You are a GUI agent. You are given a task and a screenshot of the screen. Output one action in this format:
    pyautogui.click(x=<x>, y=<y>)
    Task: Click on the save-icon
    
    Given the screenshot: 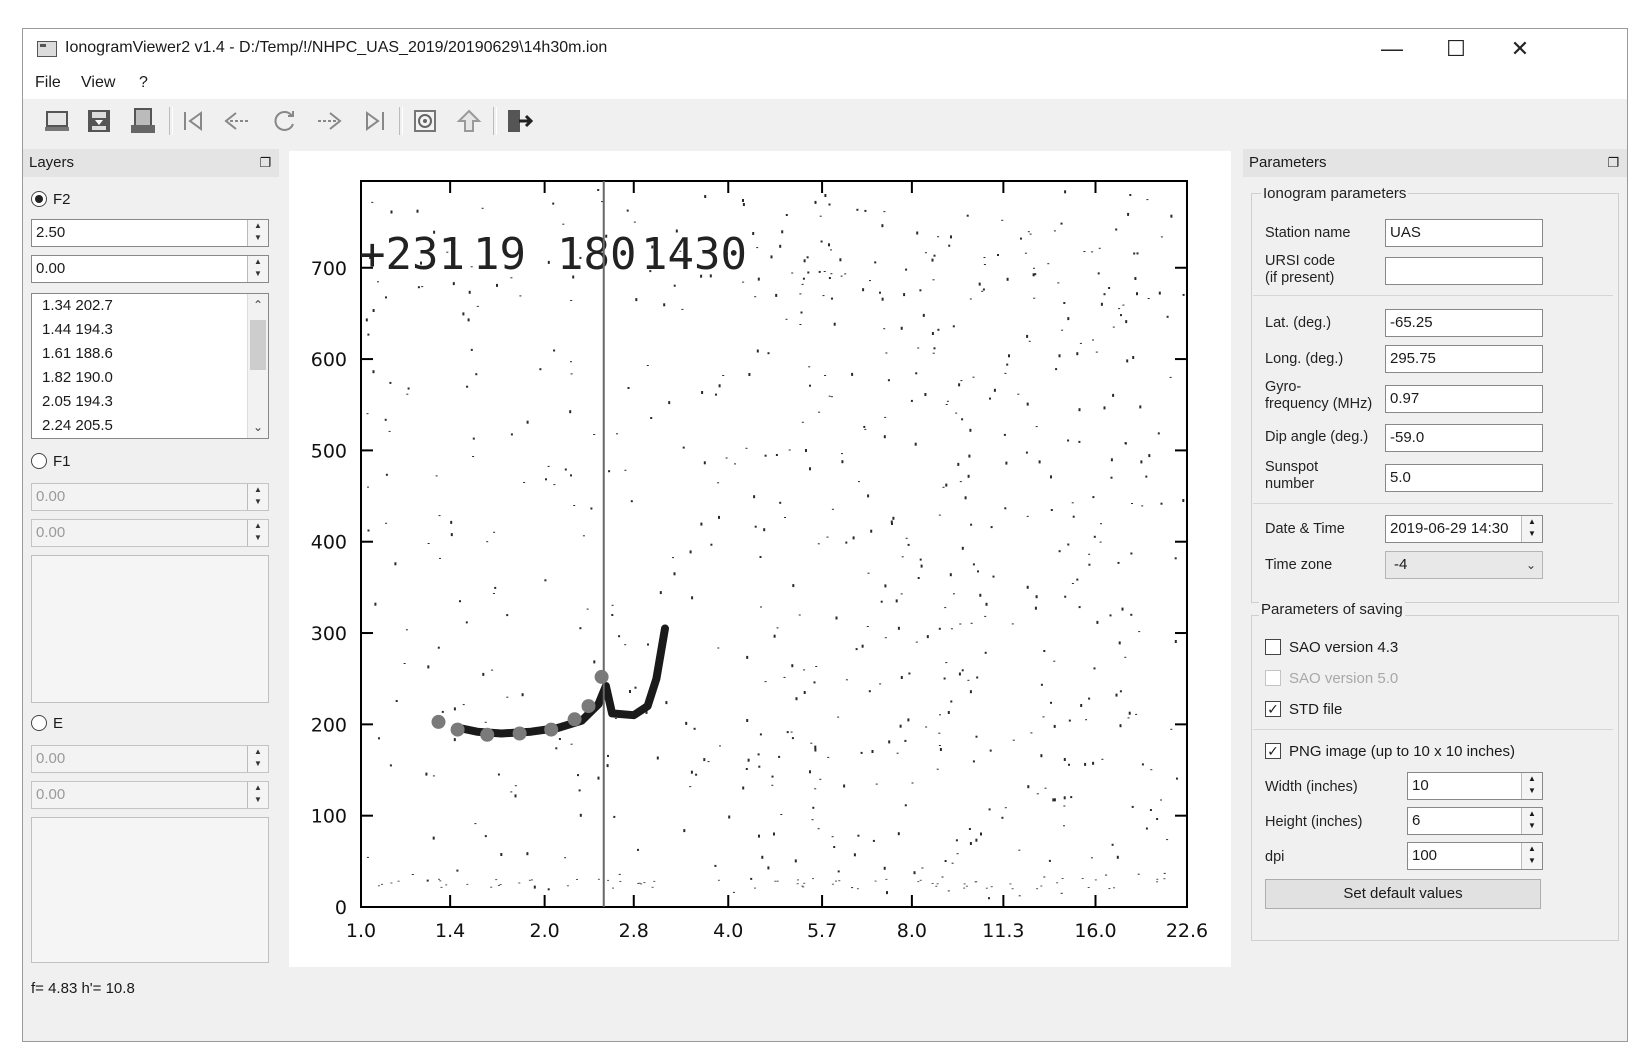 What is the action you would take?
    pyautogui.click(x=99, y=121)
    